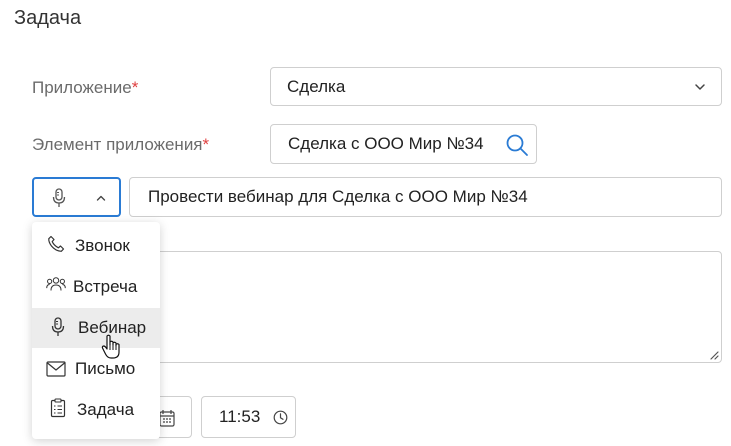  What do you see at coordinates (105, 368) in the screenshot?
I see `dropdown-item-label: Письмо` at bounding box center [105, 368].